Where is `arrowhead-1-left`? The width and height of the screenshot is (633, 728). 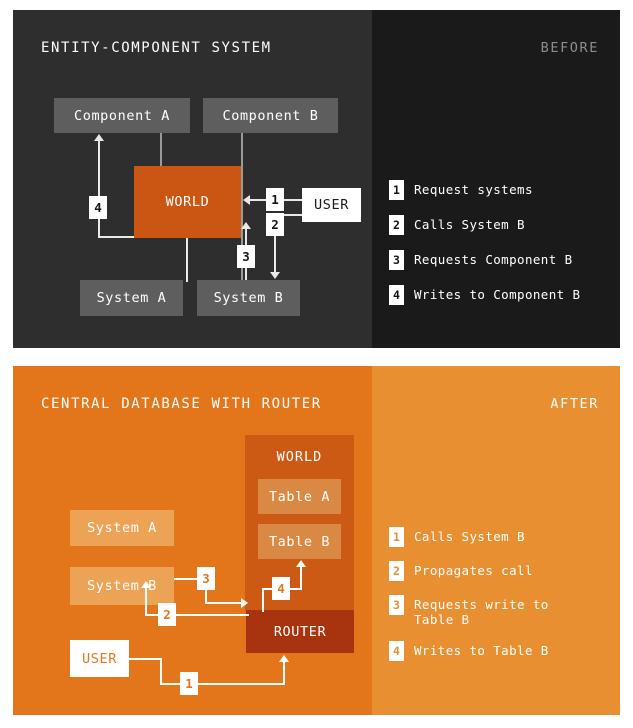
arrowhead-1-left is located at coordinates (246, 200).